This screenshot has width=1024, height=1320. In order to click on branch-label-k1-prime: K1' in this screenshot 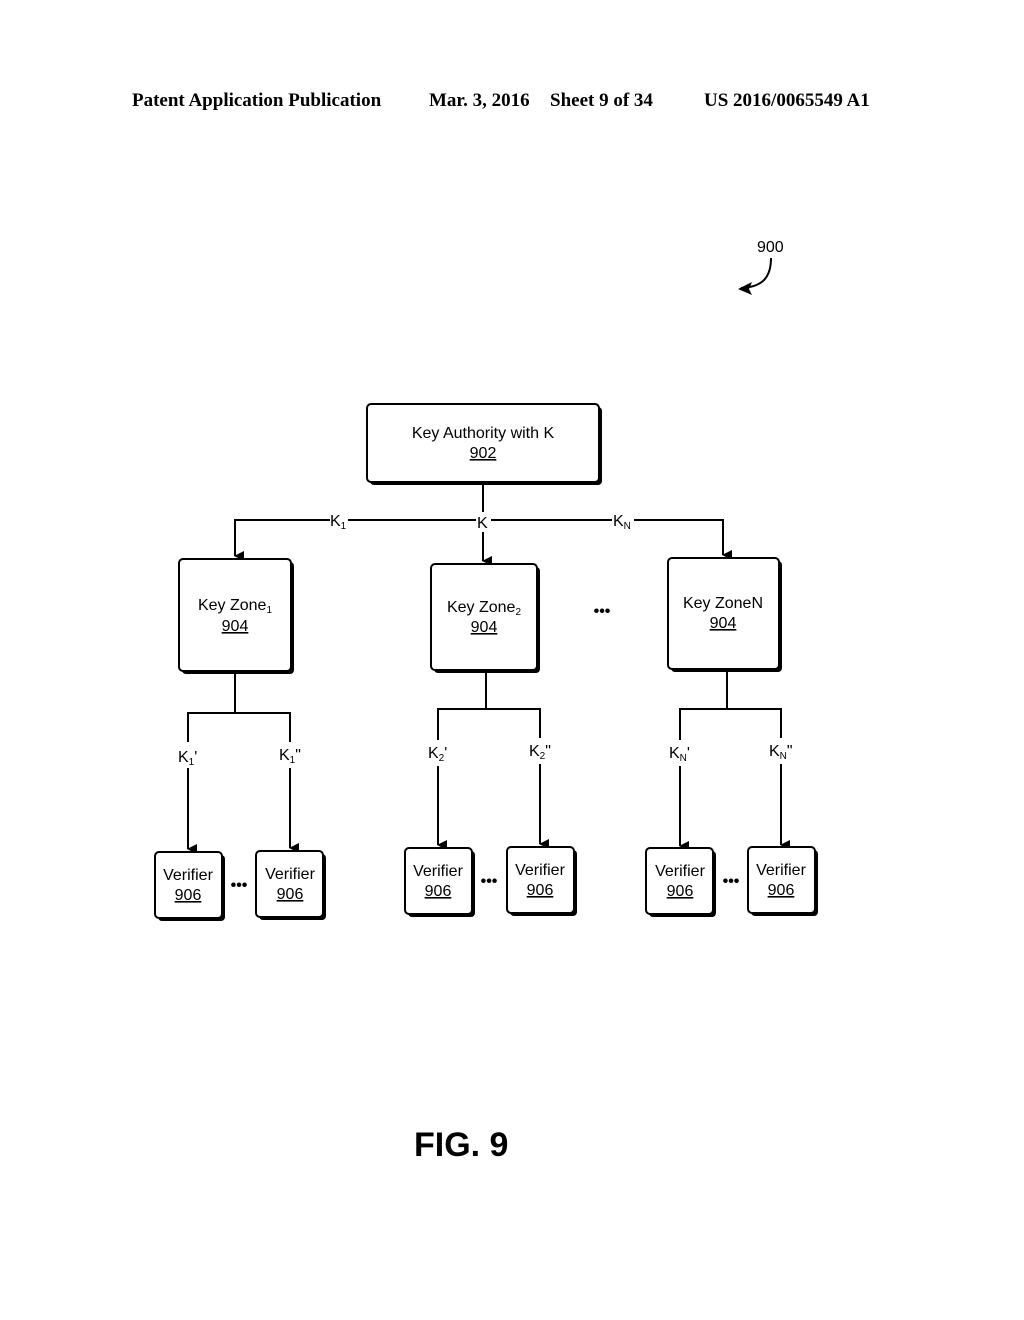, I will do `click(187, 758)`.